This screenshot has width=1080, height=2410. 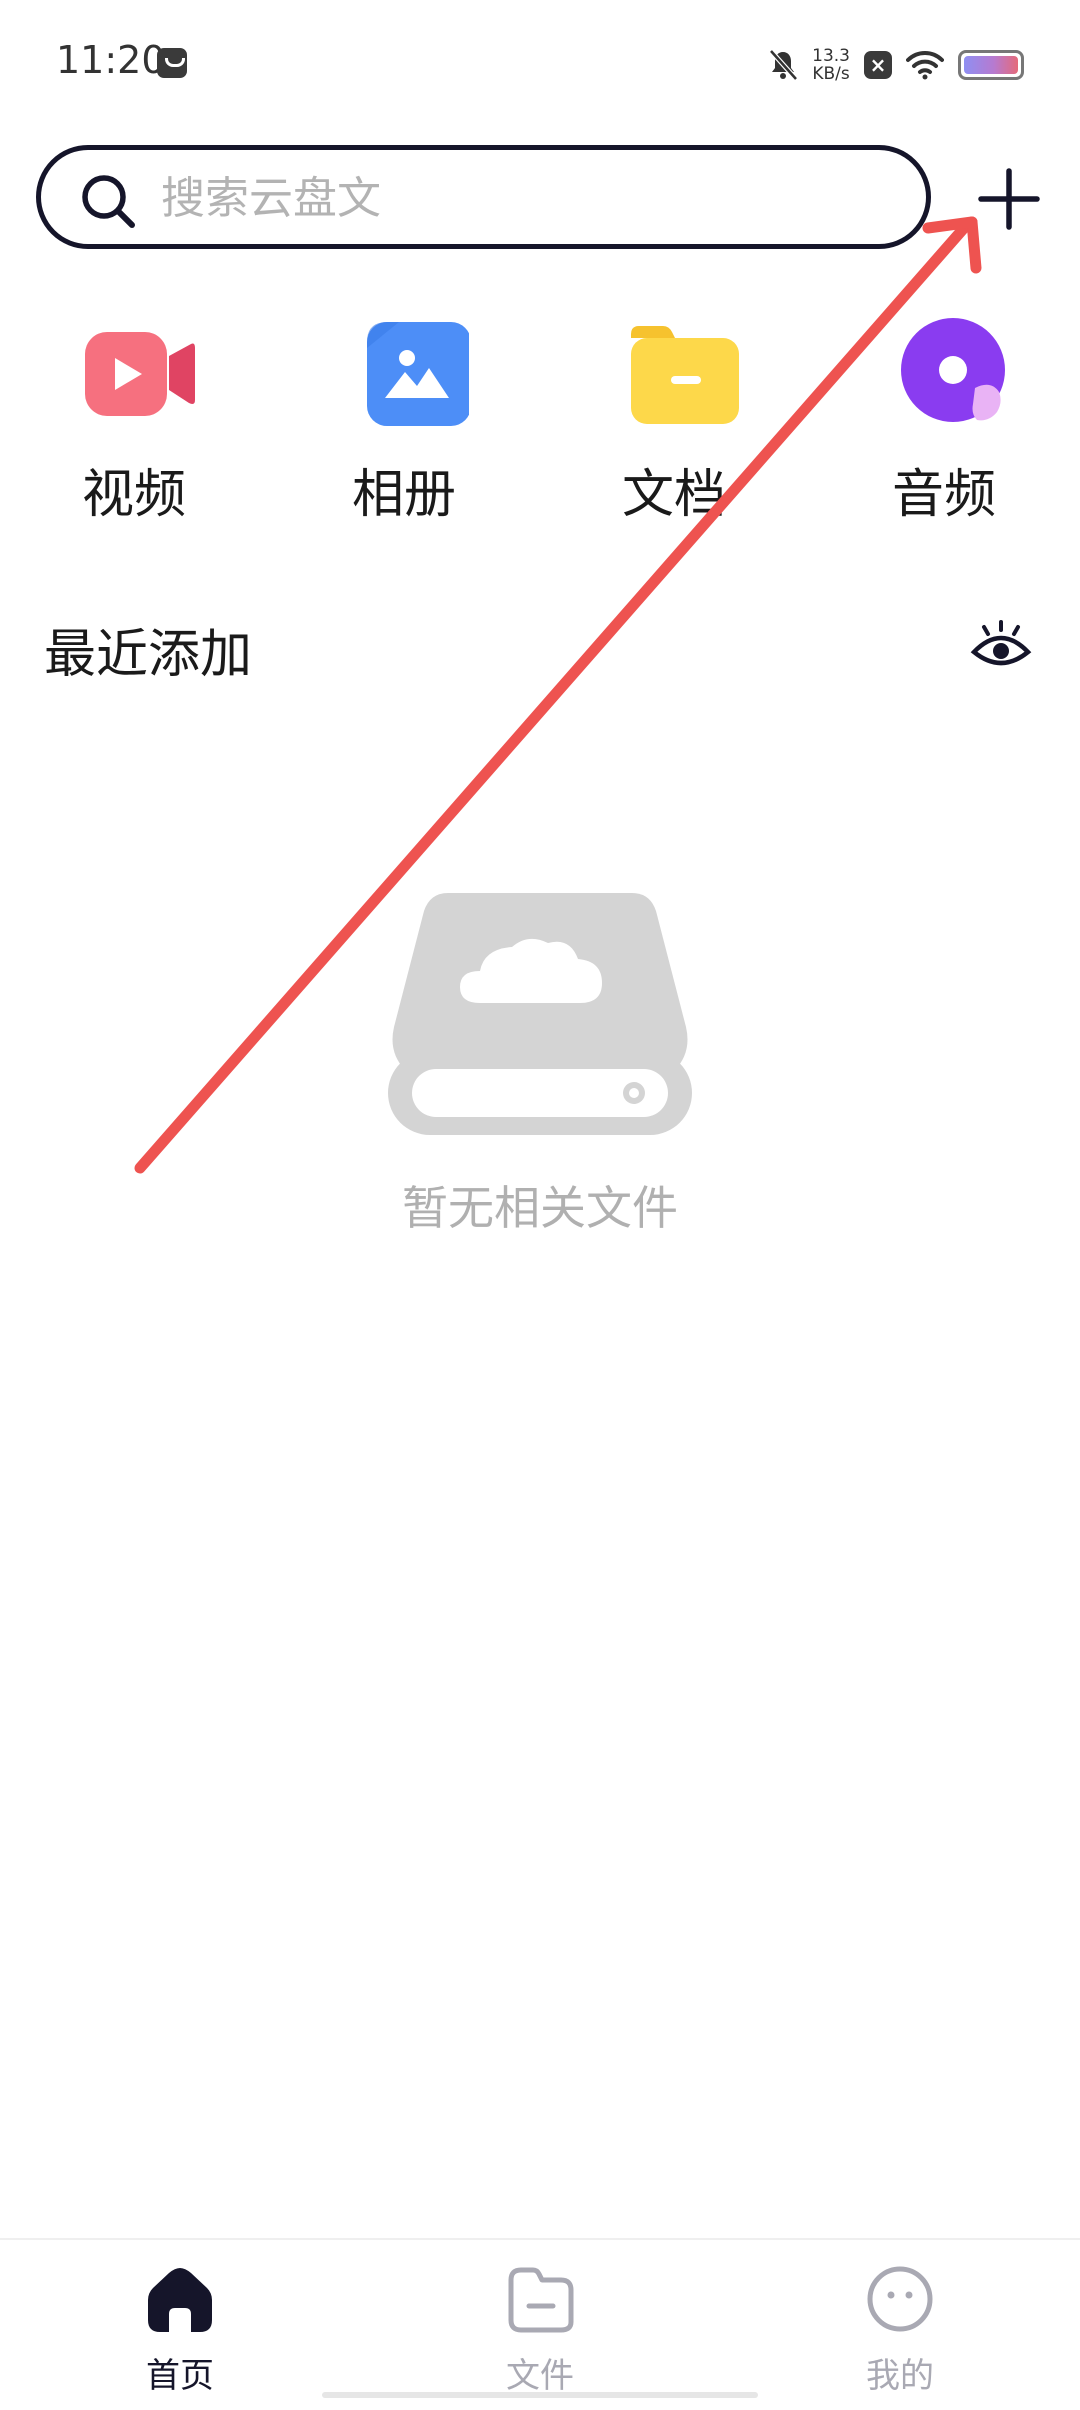 What do you see at coordinates (134, 422) in the screenshot?
I see `category-video: 视频` at bounding box center [134, 422].